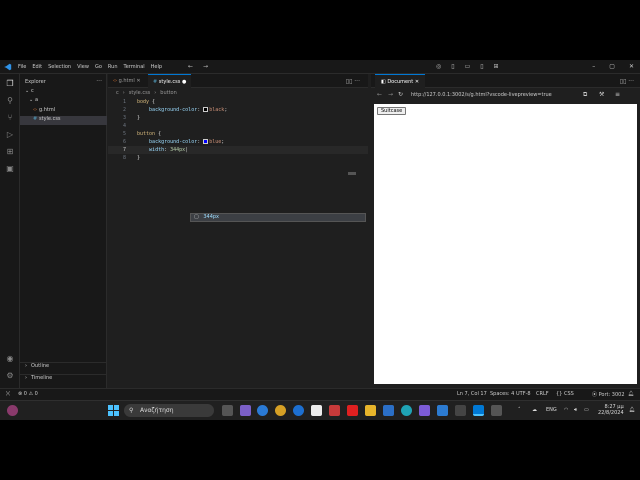 Image resolution: width=640 pixels, height=480 pixels. What do you see at coordinates (627, 81) in the screenshot?
I see `preview-more-icon: ▯▯ ···` at bounding box center [627, 81].